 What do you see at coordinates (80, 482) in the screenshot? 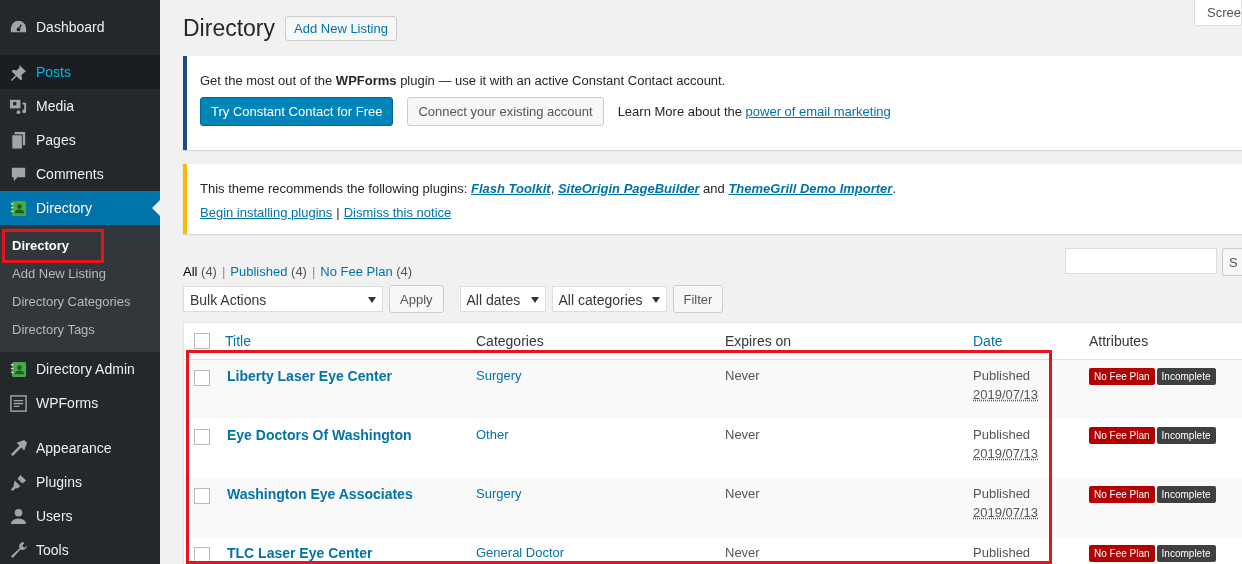
I see `menu-item: Plugins` at bounding box center [80, 482].